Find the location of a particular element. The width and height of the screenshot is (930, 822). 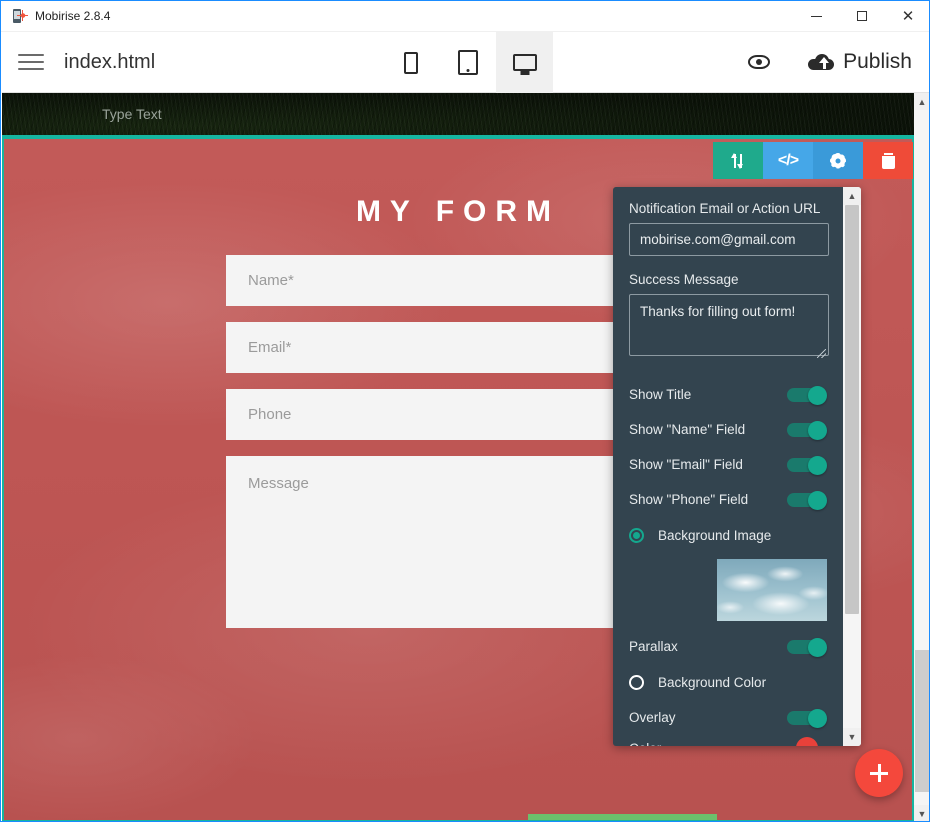

section-code-button: </> is located at coordinates (788, 160).